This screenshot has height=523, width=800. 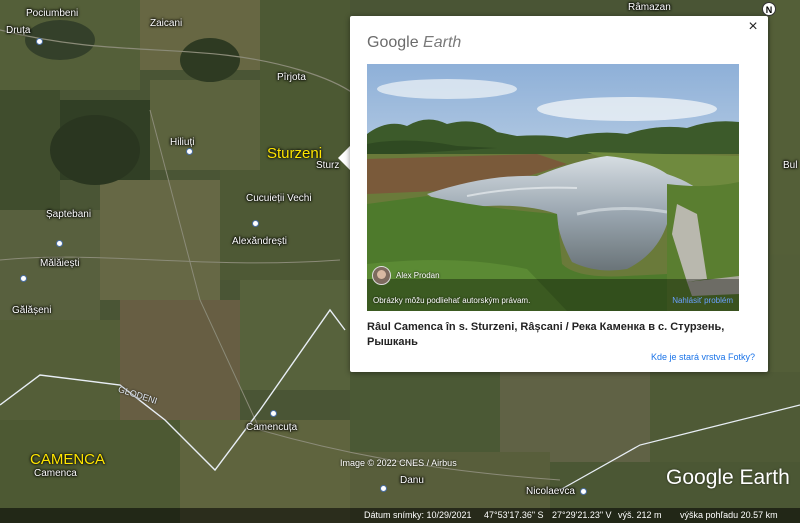 What do you see at coordinates (52, 13) in the screenshot?
I see `place-label: Pociumbeni` at bounding box center [52, 13].